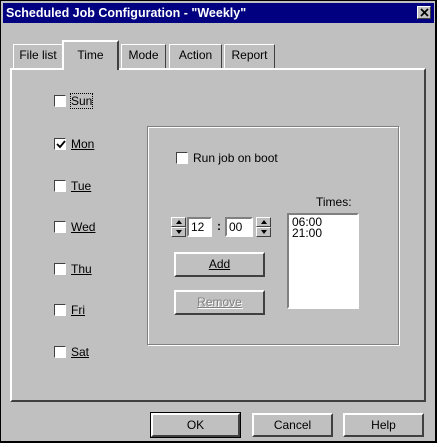 This screenshot has width=441, height=447. What do you see at coordinates (81, 269) in the screenshot?
I see `checkbox-thu-label: Thu` at bounding box center [81, 269].